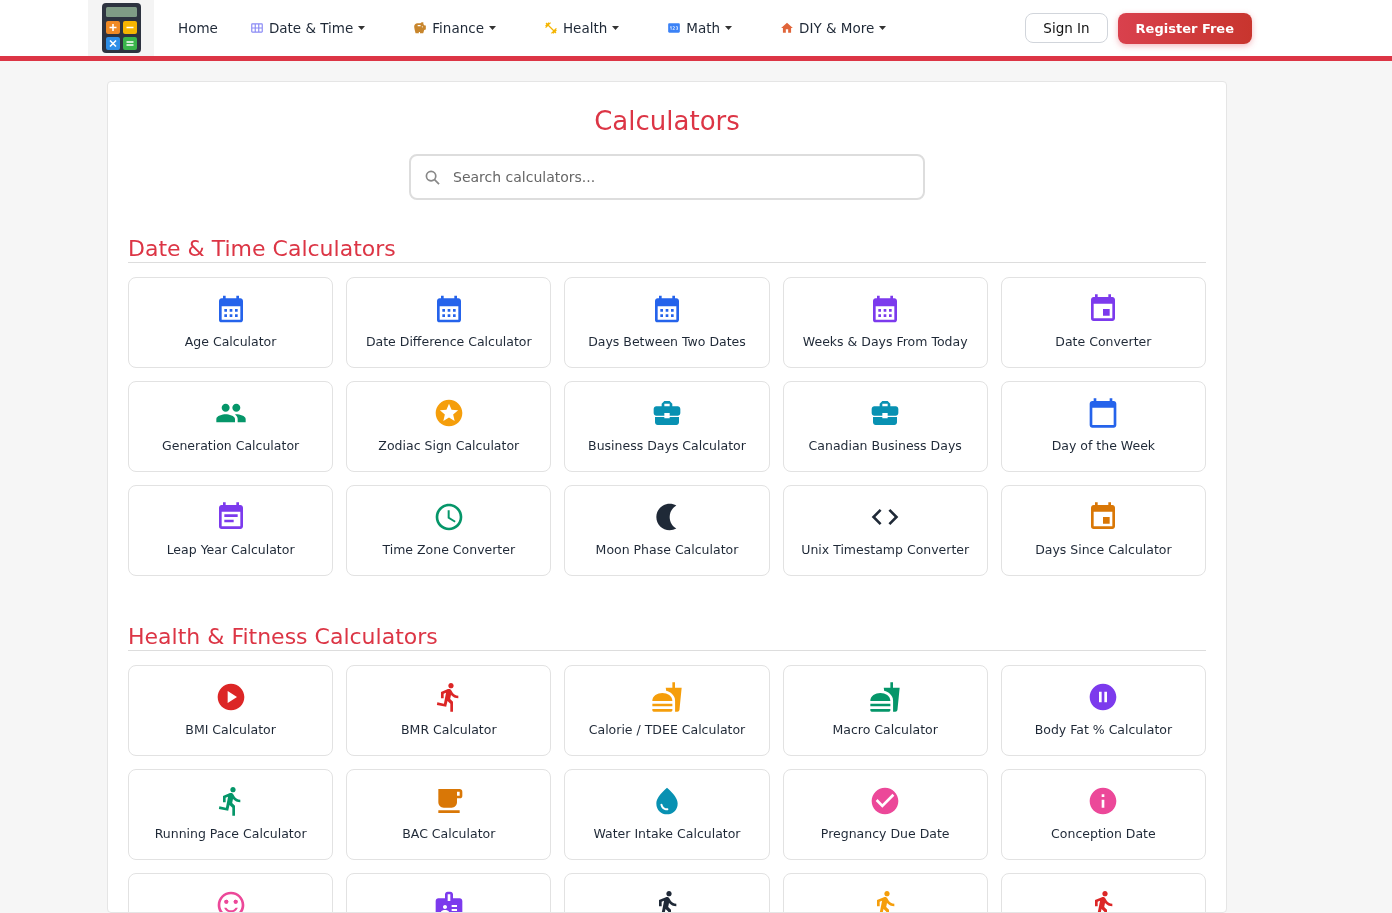 This screenshot has height=913, width=1392. I want to click on nav-menu: DIY & More, so click(833, 28).